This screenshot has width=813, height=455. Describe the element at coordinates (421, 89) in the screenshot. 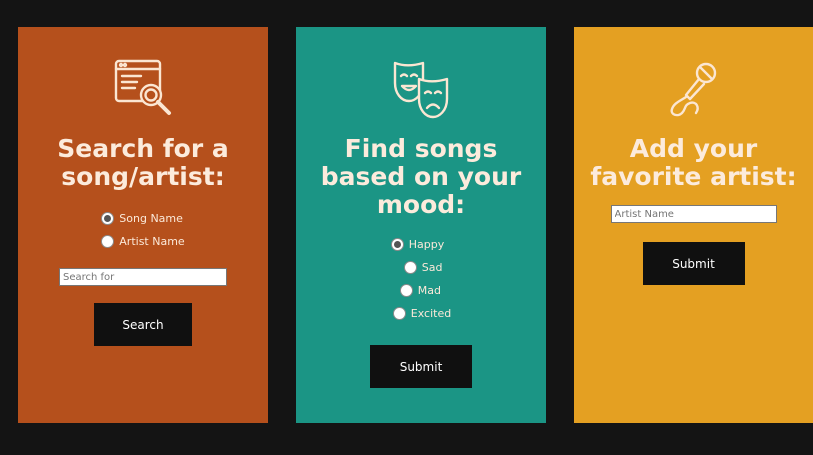

I see `theater-masks-icon` at that location.